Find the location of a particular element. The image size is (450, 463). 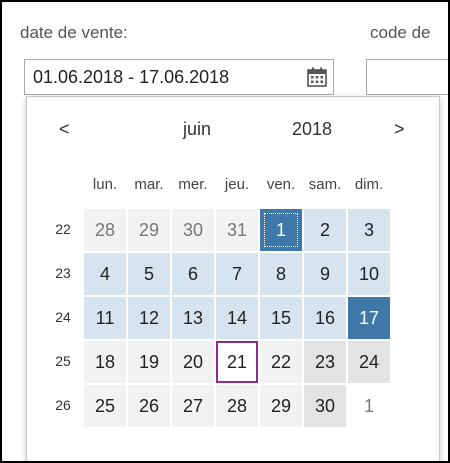

calendar-day: 31 is located at coordinates (237, 230).